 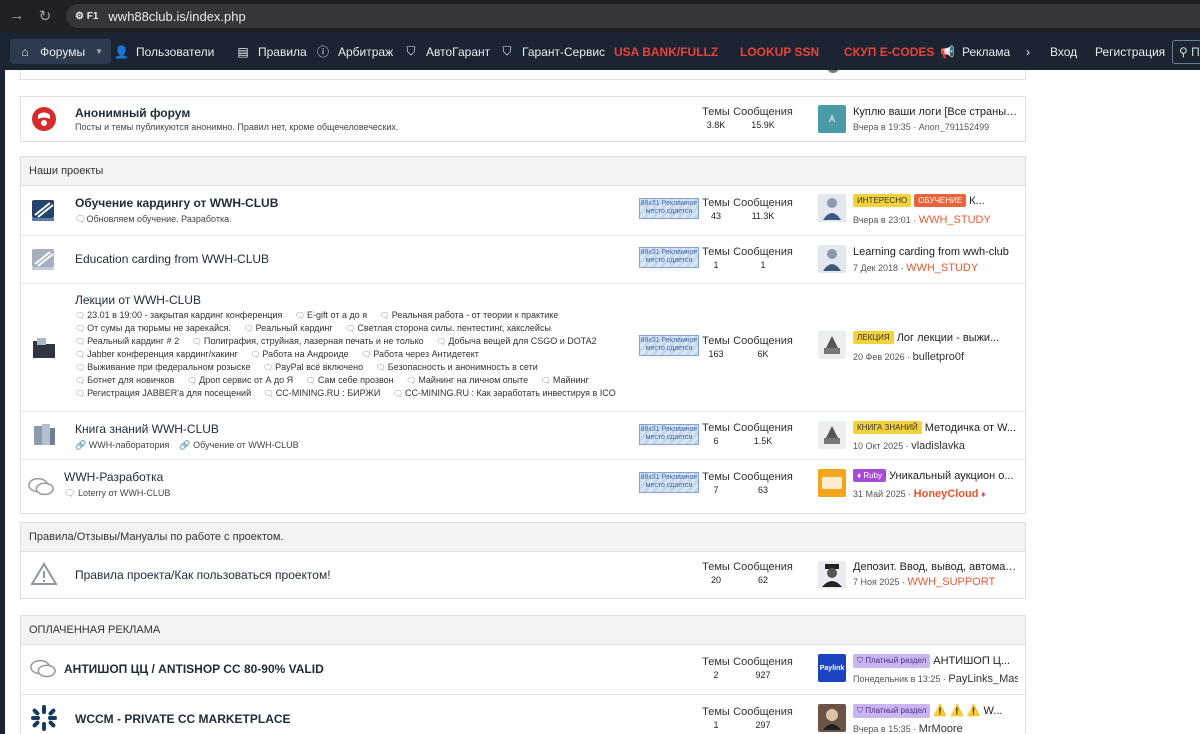 What do you see at coordinates (565, 380) in the screenshot?
I see `subforum-link: Майнинг` at bounding box center [565, 380].